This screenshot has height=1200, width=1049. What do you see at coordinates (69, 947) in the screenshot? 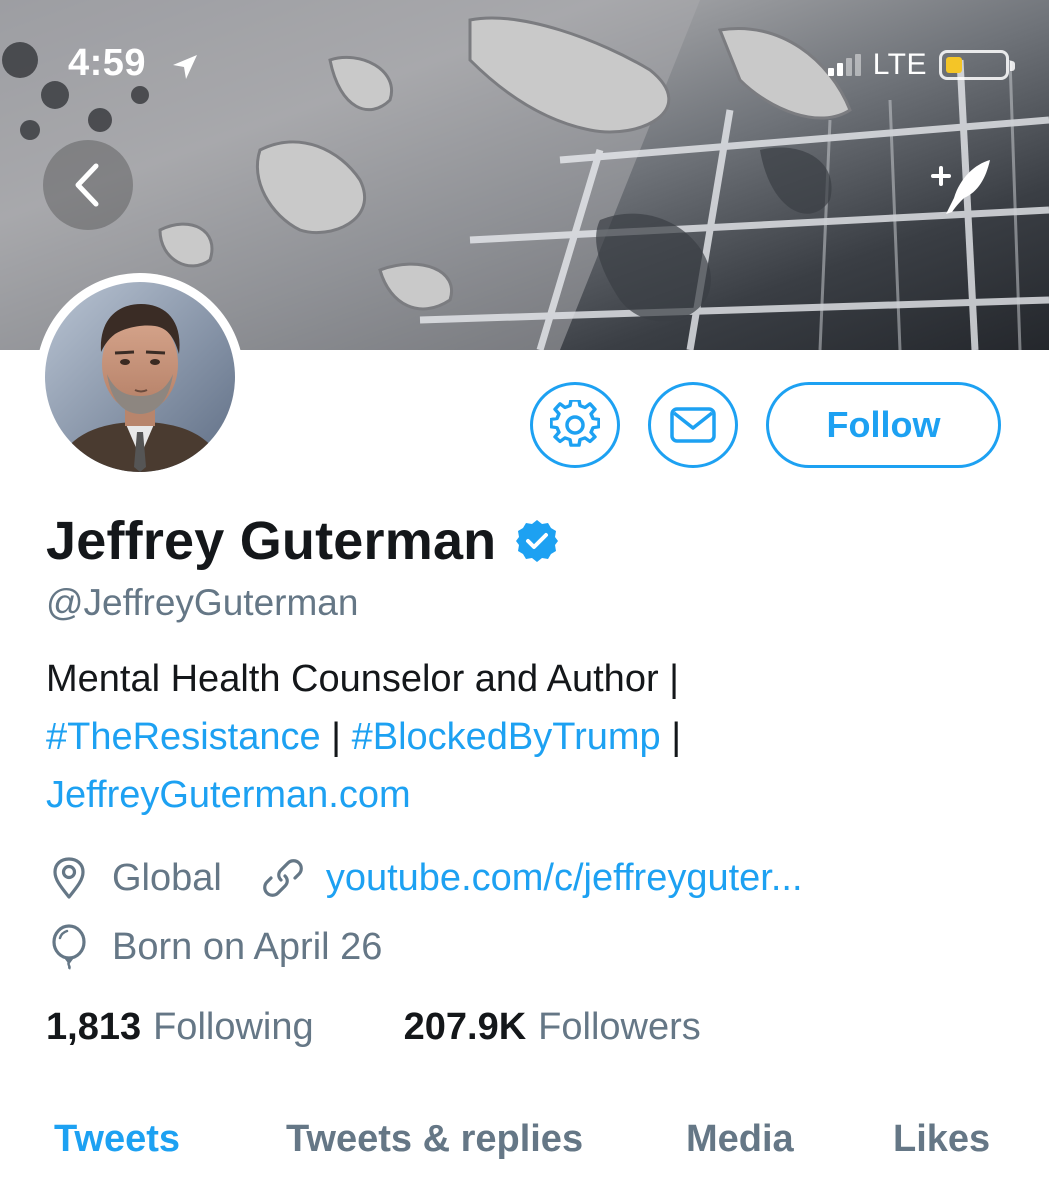
I see `balloon-icon` at bounding box center [69, 947].